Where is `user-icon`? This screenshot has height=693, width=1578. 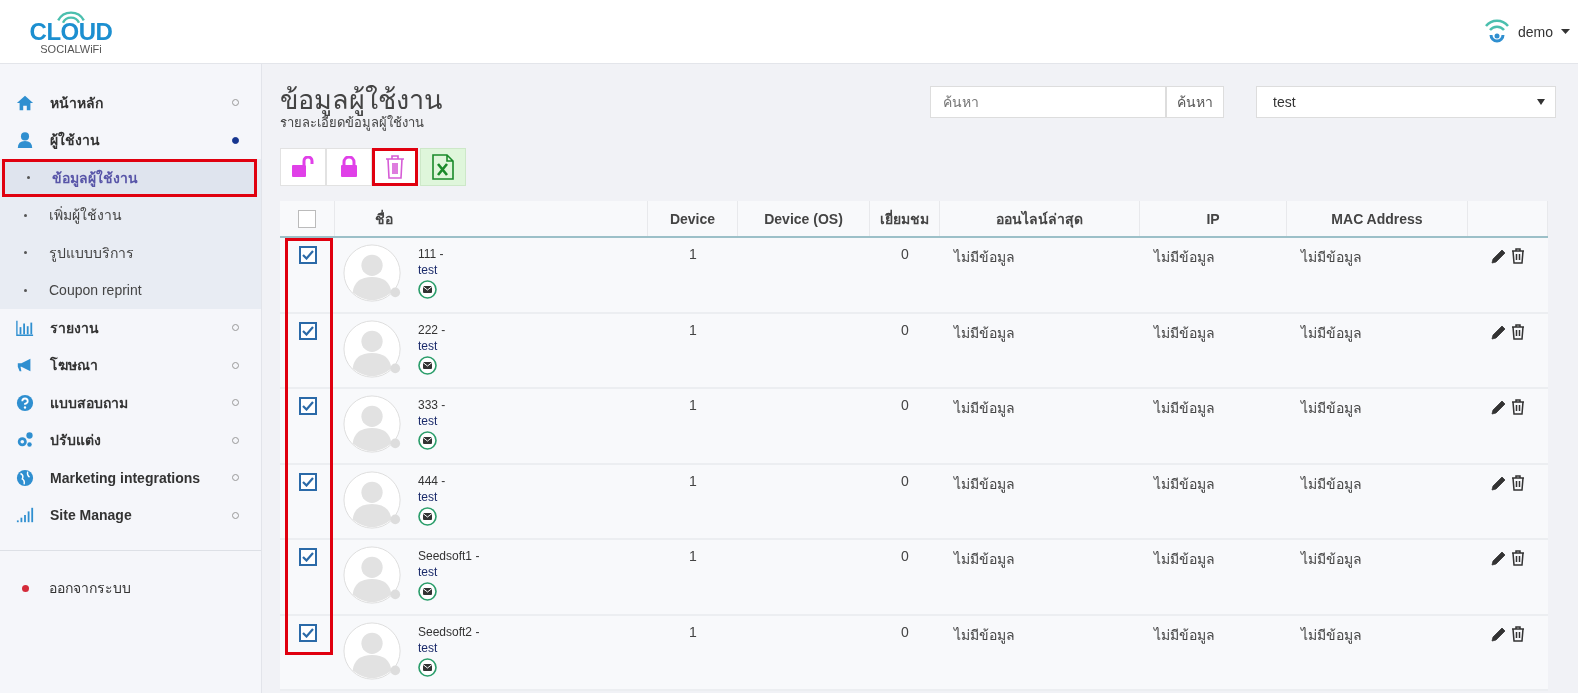 user-icon is located at coordinates (25, 140).